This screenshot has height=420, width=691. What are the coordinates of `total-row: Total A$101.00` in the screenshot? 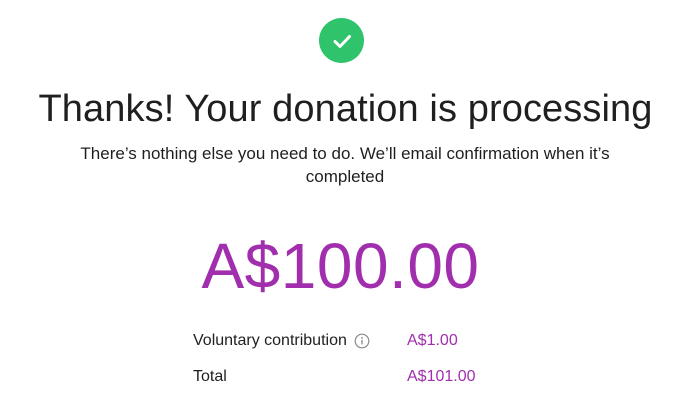 It's located at (353, 377).